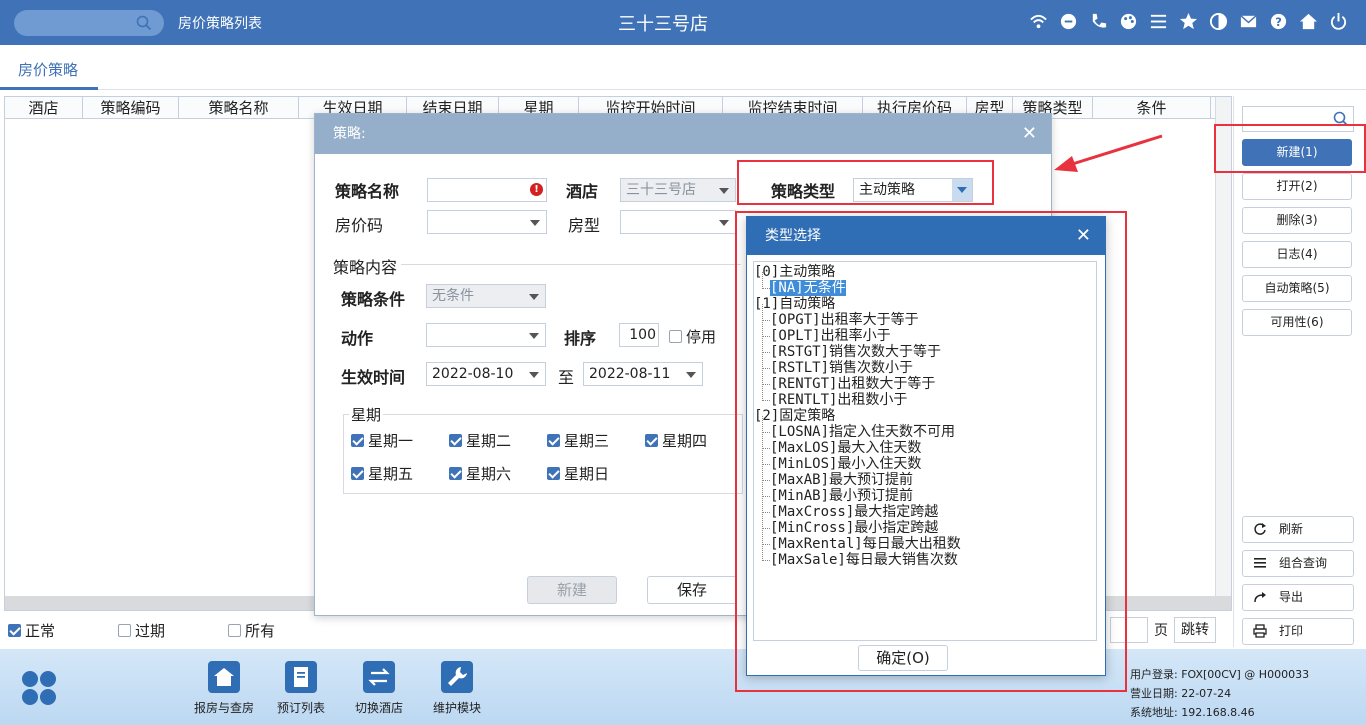  I want to click on grid-vertical-scrollbar, so click(1223, 353).